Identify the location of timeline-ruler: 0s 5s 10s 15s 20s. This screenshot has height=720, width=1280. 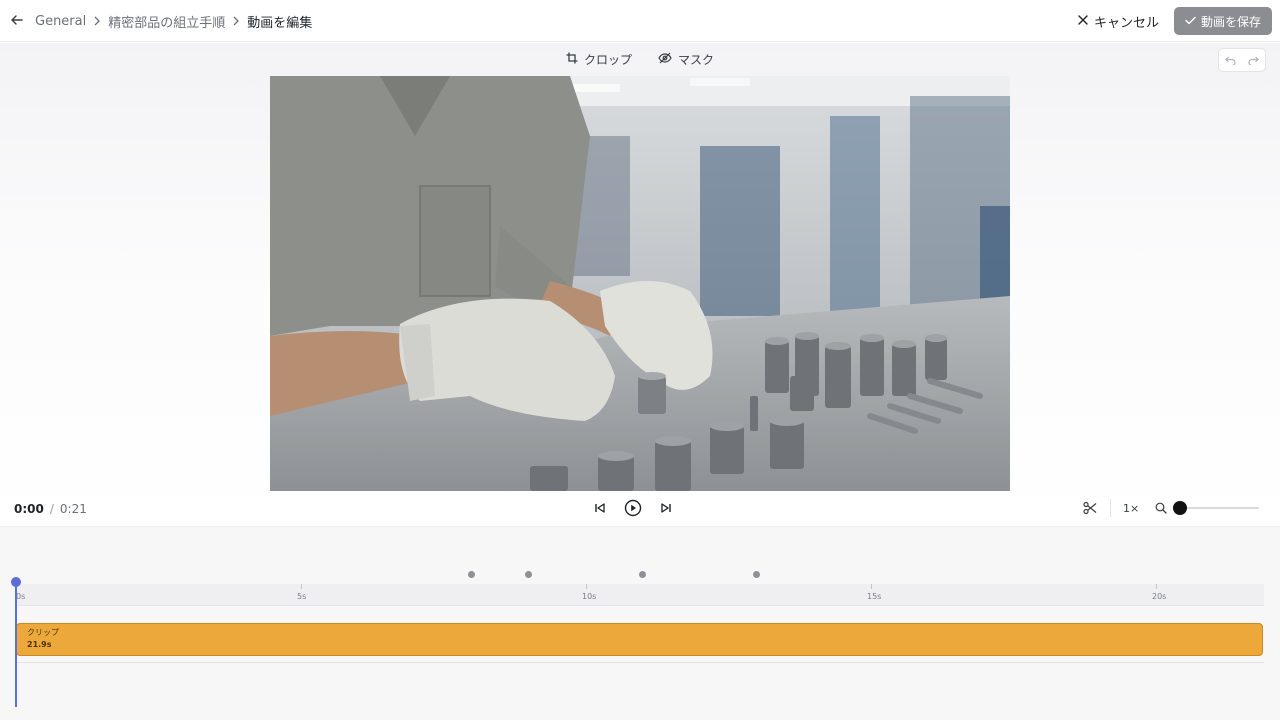
(640, 595).